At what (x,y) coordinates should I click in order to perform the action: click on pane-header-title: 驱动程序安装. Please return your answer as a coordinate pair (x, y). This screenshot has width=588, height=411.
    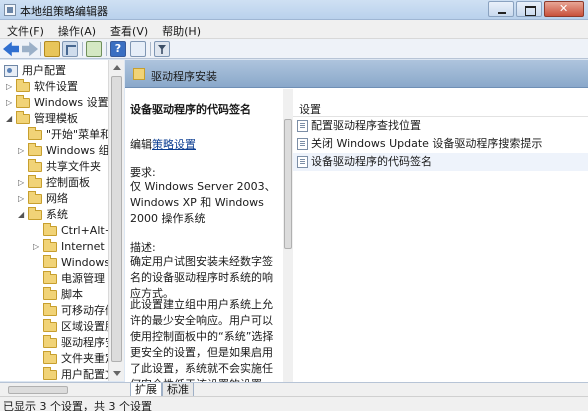
    Looking at the image, I should click on (184, 76).